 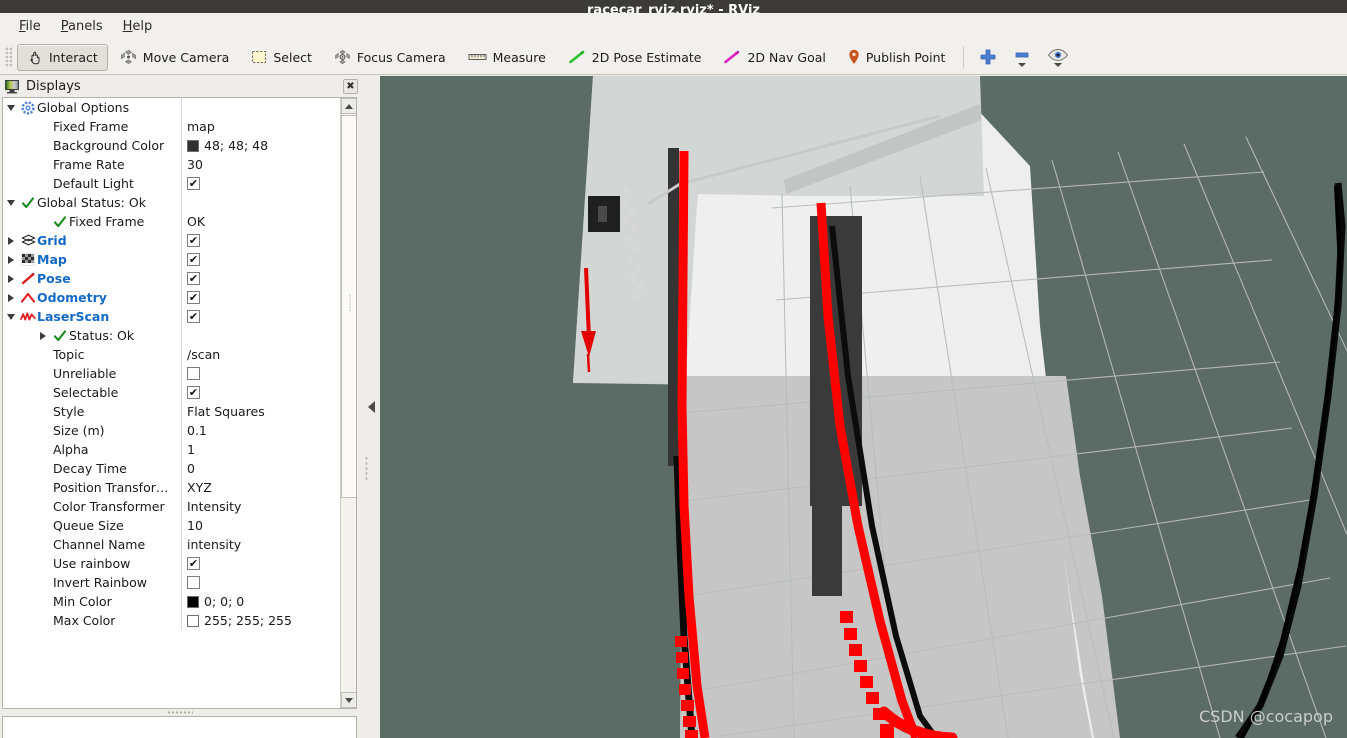 What do you see at coordinates (175, 57) in the screenshot?
I see `tool-move-camera-button: Move Camera` at bounding box center [175, 57].